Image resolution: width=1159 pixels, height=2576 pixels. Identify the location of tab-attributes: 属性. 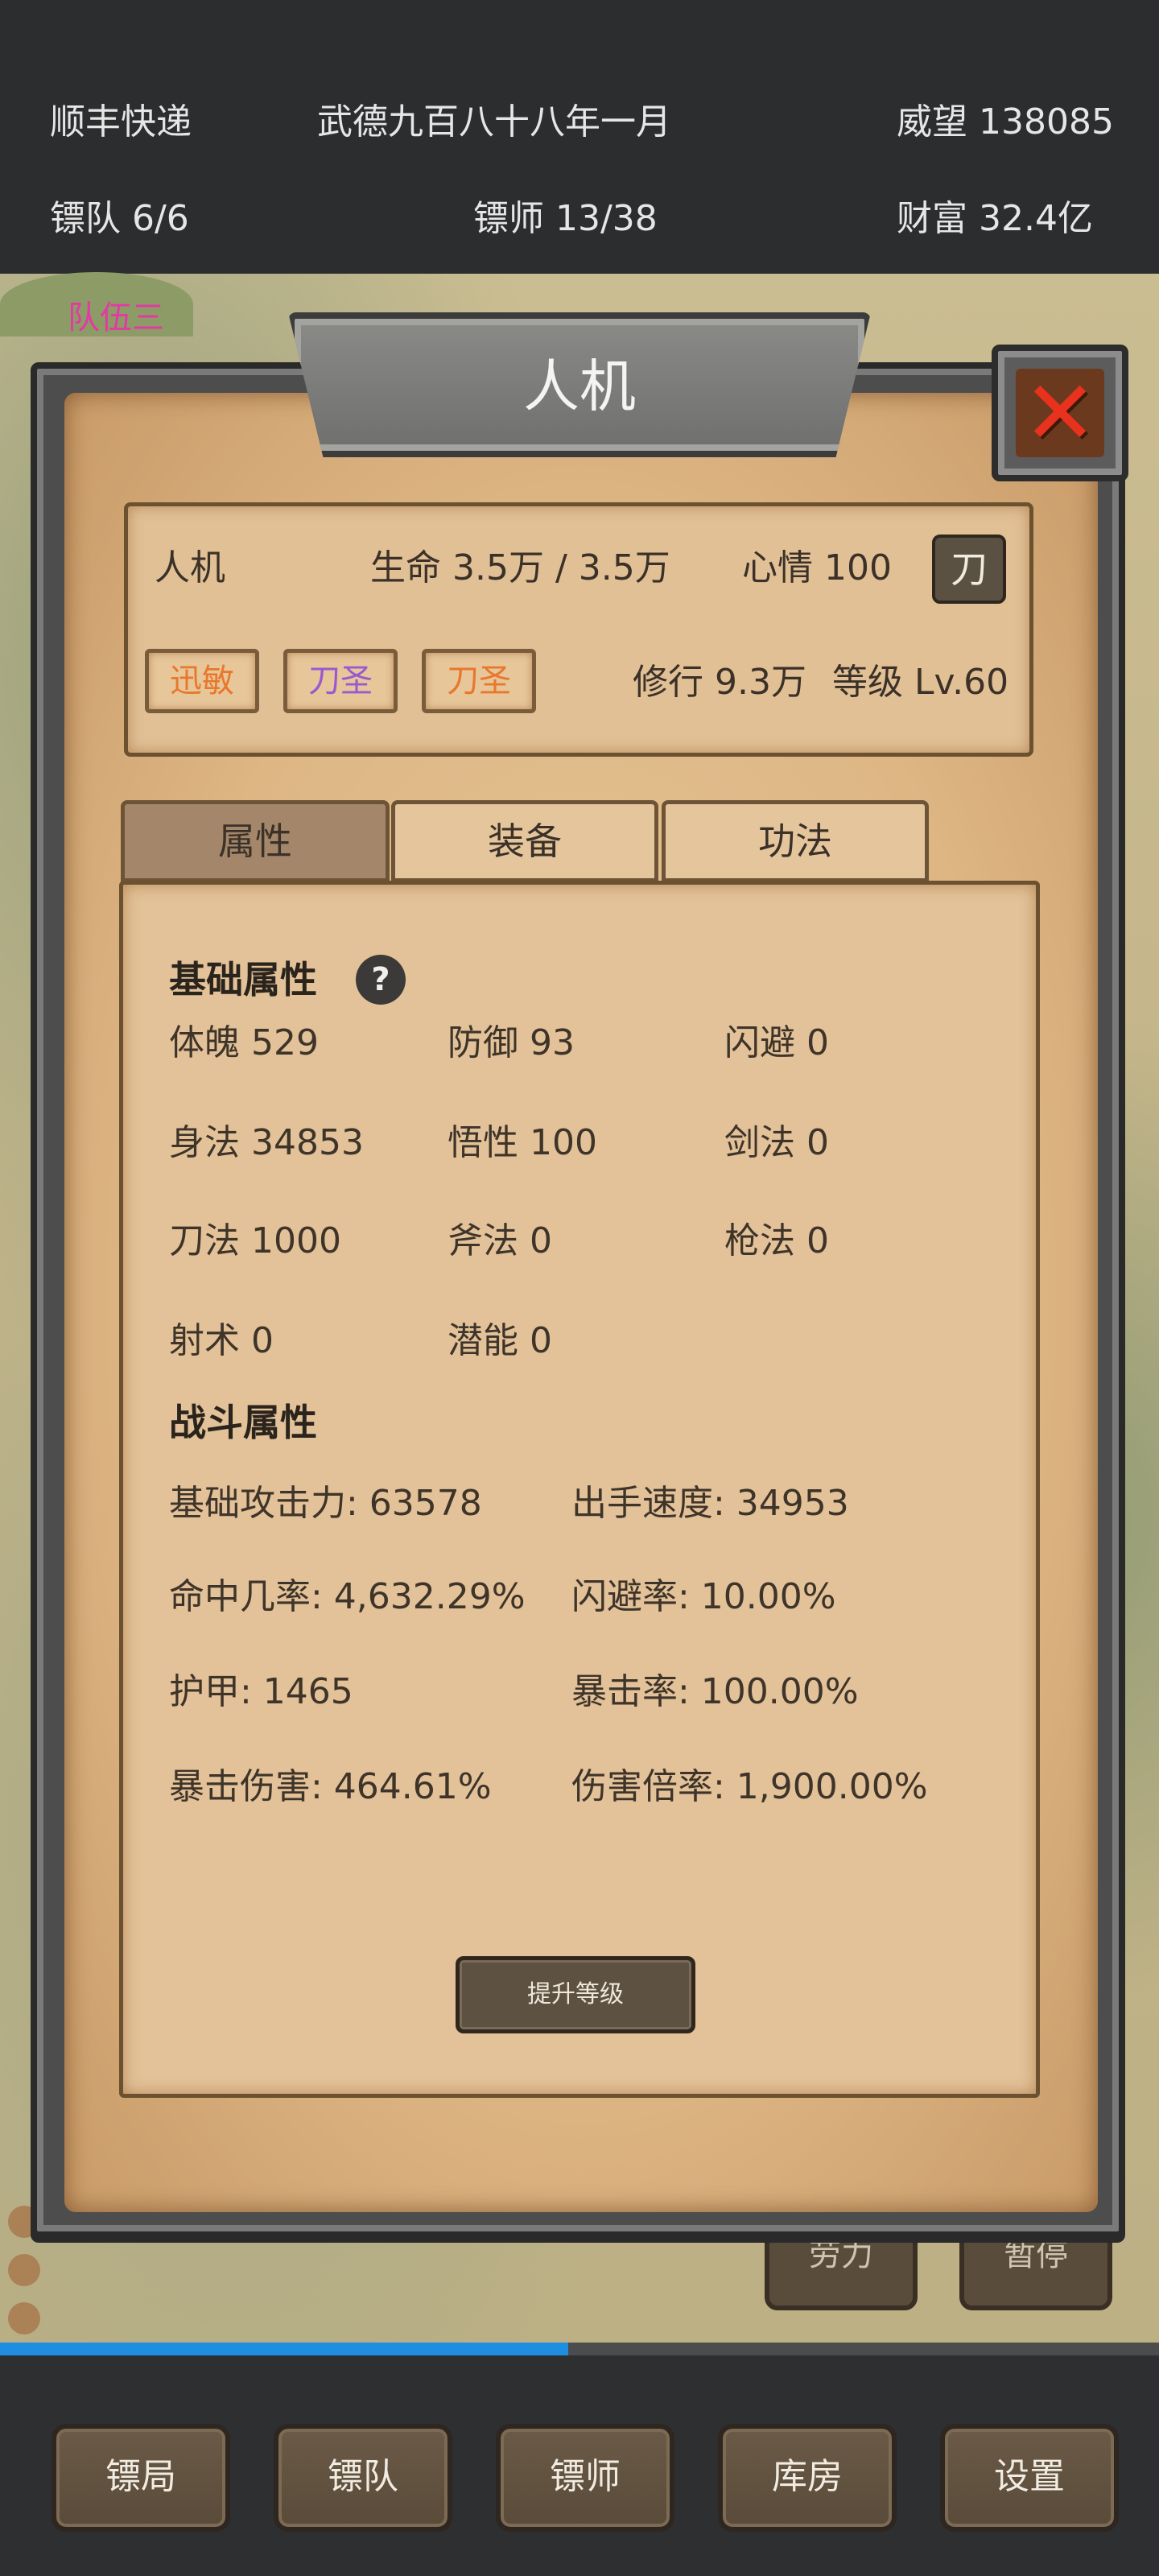
(255, 841).